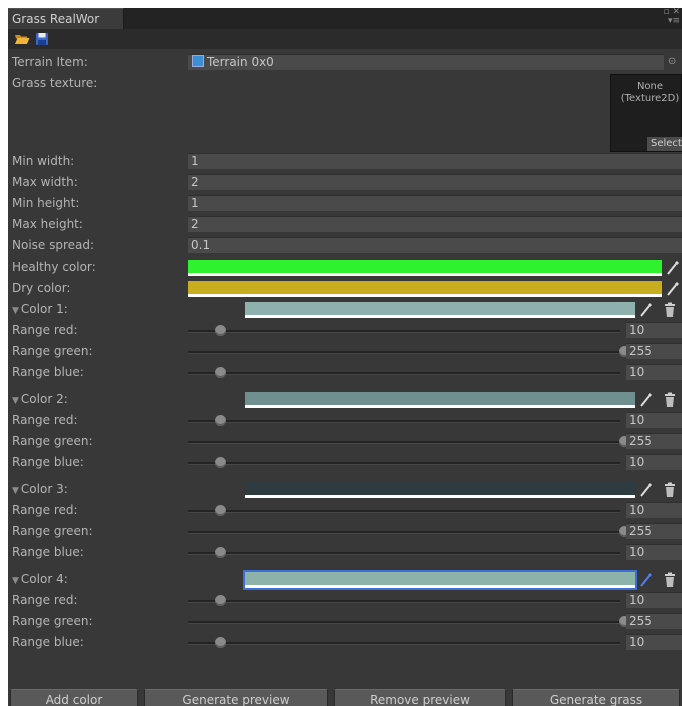 Image resolution: width=682 pixels, height=706 pixels. What do you see at coordinates (435, 182) in the screenshot?
I see `max-width-input: 2` at bounding box center [435, 182].